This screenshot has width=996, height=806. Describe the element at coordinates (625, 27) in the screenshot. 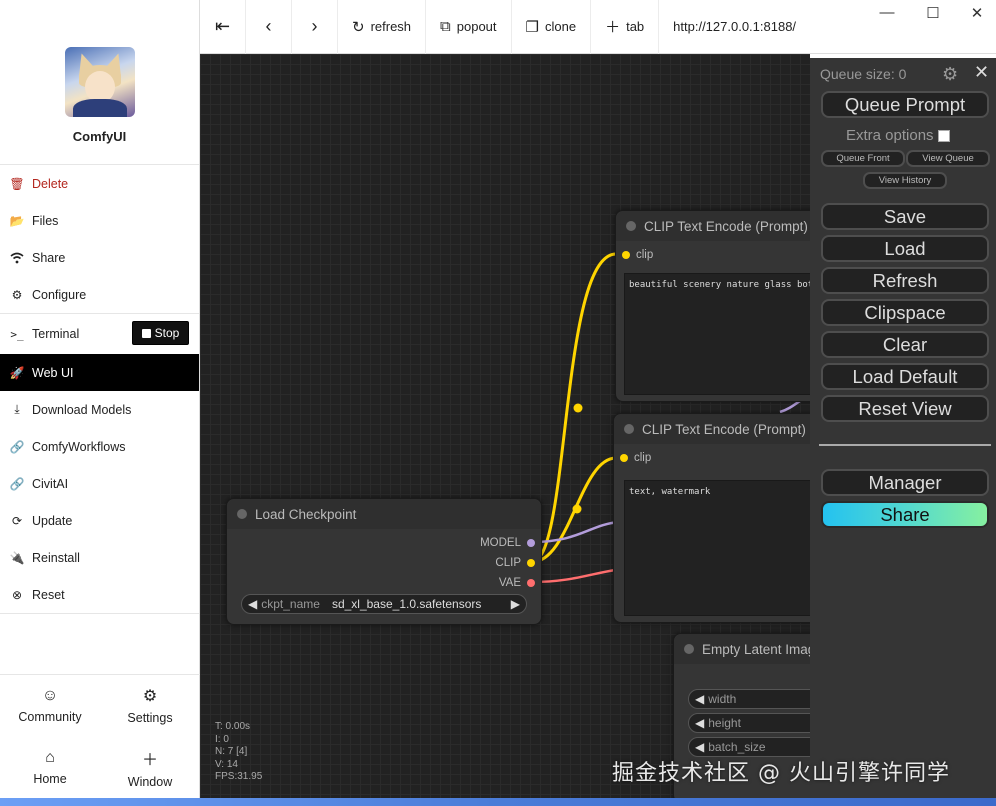

I see `new-tab-button: ＋ tab` at that location.